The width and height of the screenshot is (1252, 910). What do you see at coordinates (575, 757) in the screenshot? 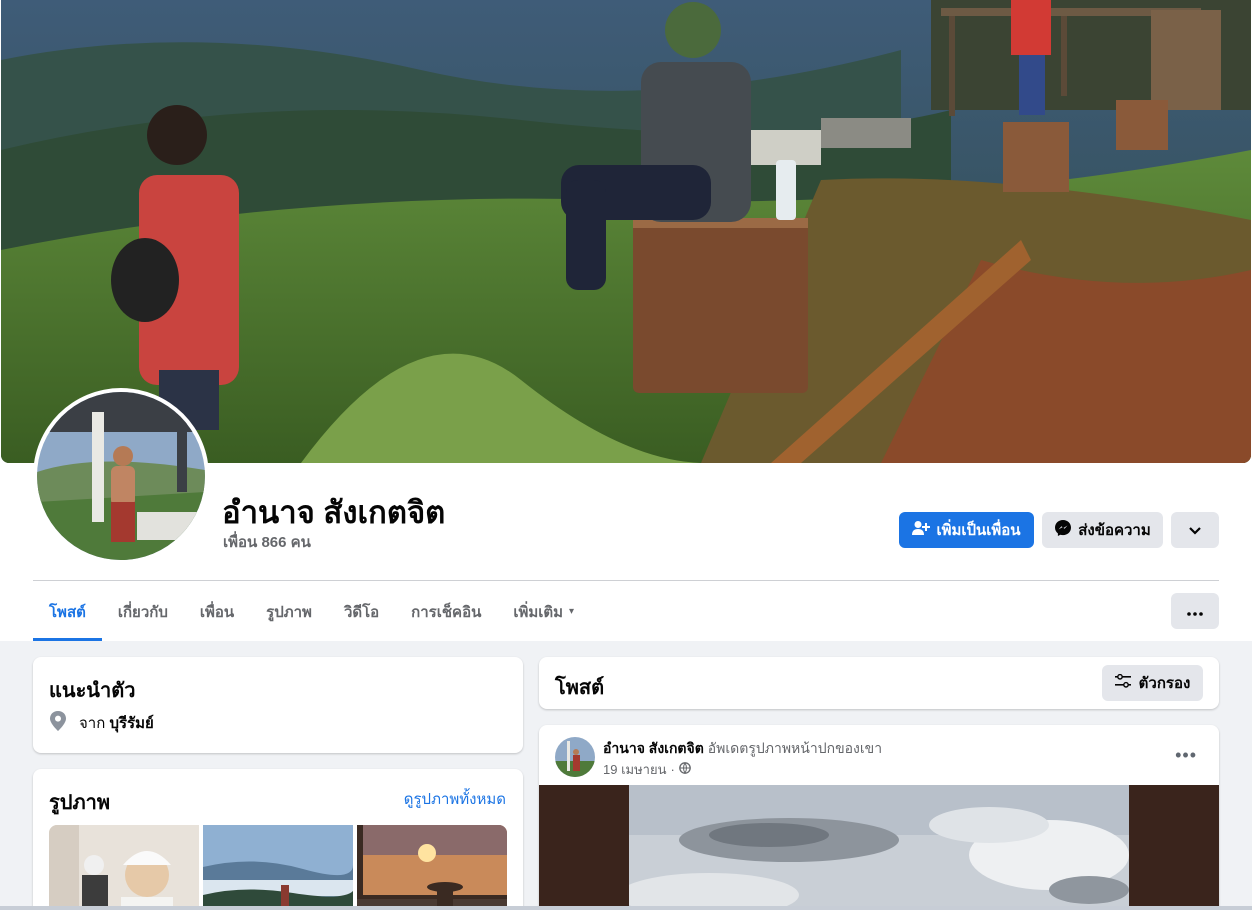
I see `post-author-avatar` at bounding box center [575, 757].